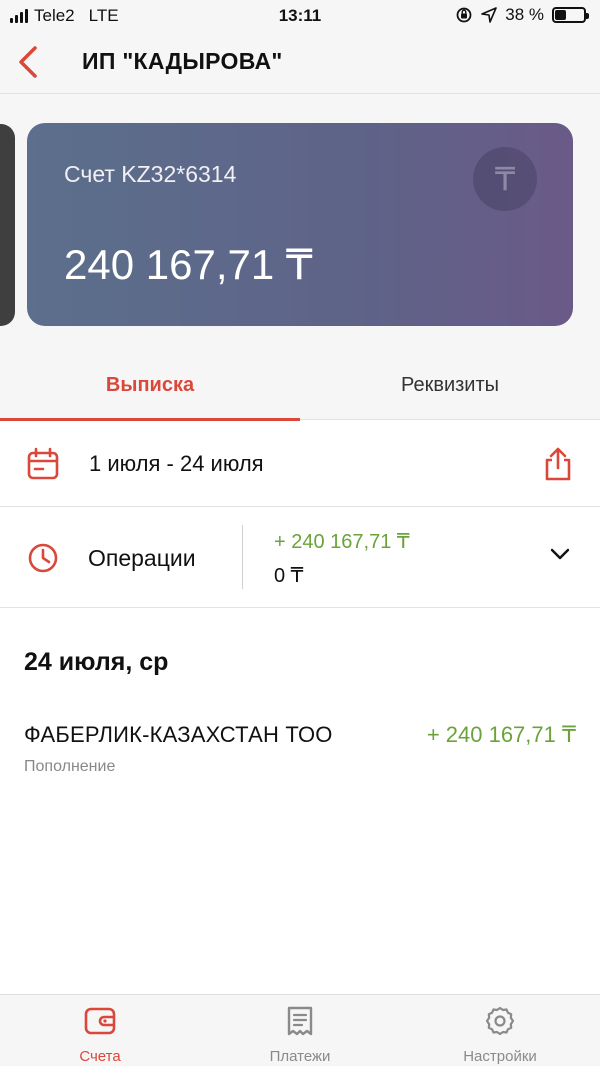 This screenshot has width=600, height=1066. I want to click on orientation-lock-icon, so click(464, 15).